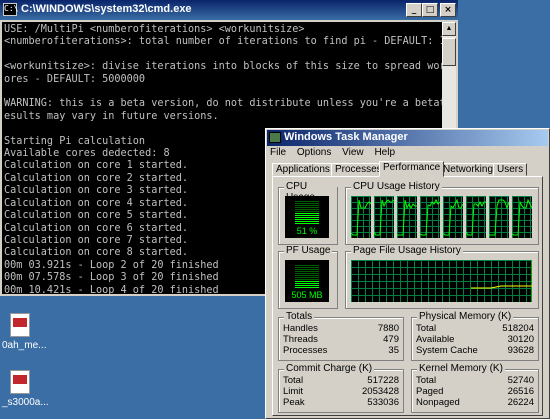 This screenshot has height=419, width=550. I want to click on stat-row: Total 52740, so click(475, 380).